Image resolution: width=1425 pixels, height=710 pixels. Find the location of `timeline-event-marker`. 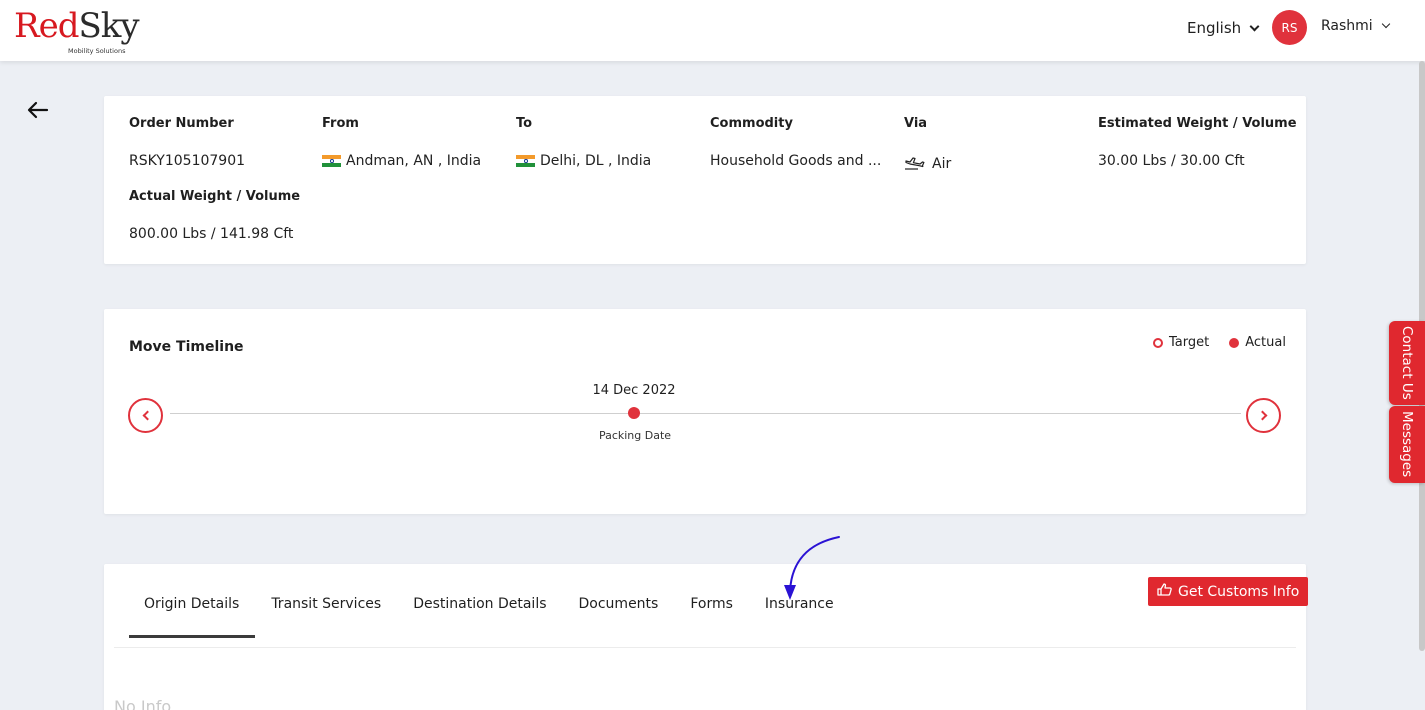

timeline-event-marker is located at coordinates (634, 413).